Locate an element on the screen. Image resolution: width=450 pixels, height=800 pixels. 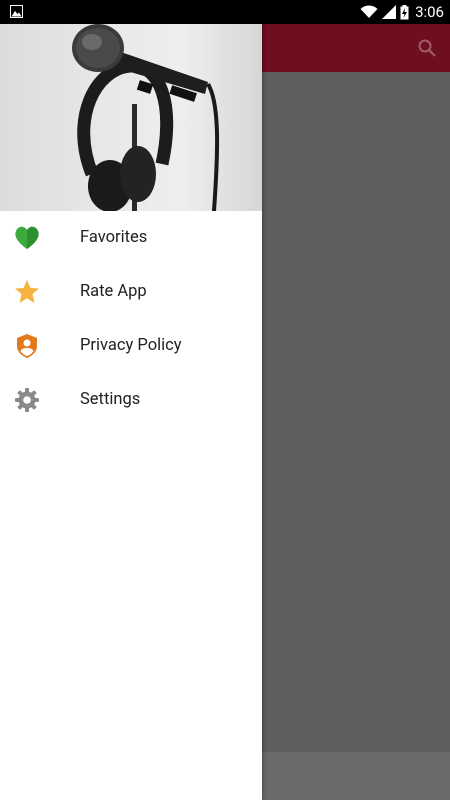
signal-icon is located at coordinates (389, 12).